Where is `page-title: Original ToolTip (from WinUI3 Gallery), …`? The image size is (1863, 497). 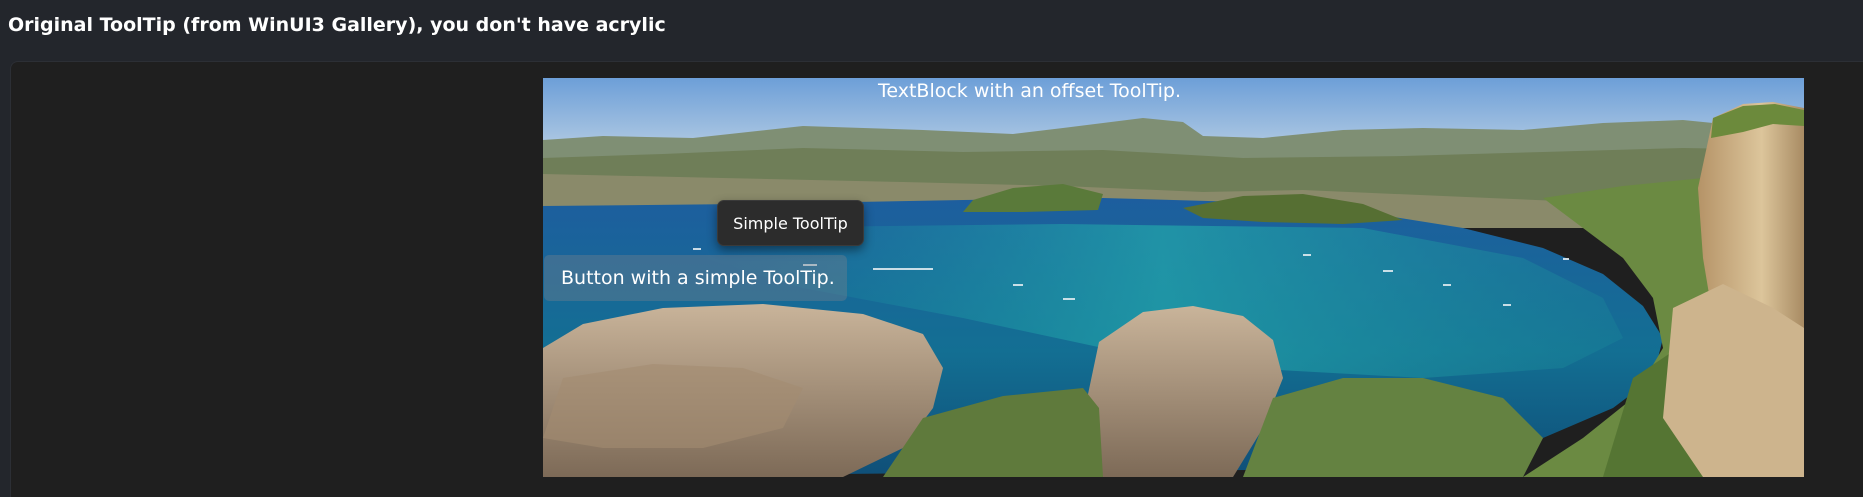 page-title: Original ToolTip (from WinUI3 Gallery), … is located at coordinates (337, 25).